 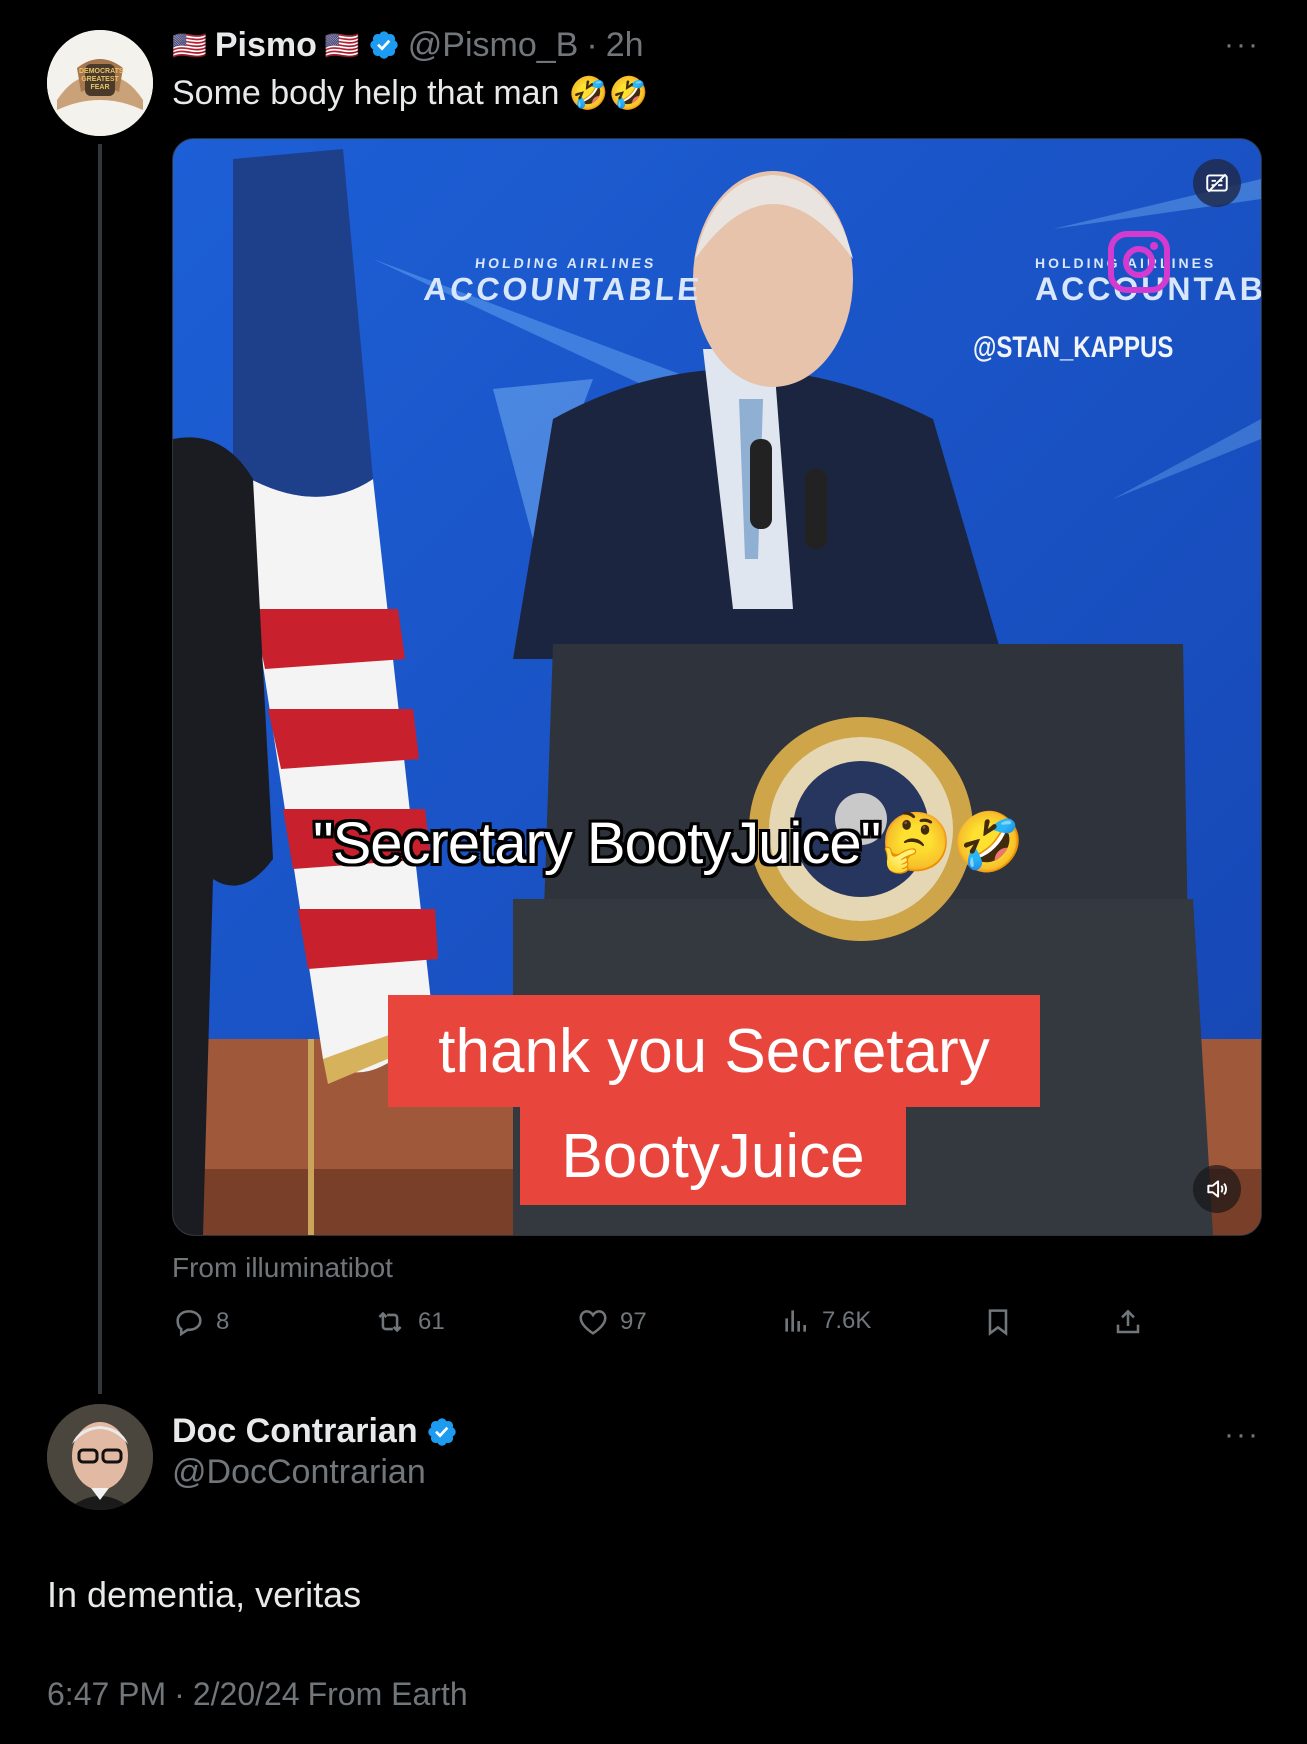 I want to click on author-handle: @DocContrarian, so click(x=315, y=1472).